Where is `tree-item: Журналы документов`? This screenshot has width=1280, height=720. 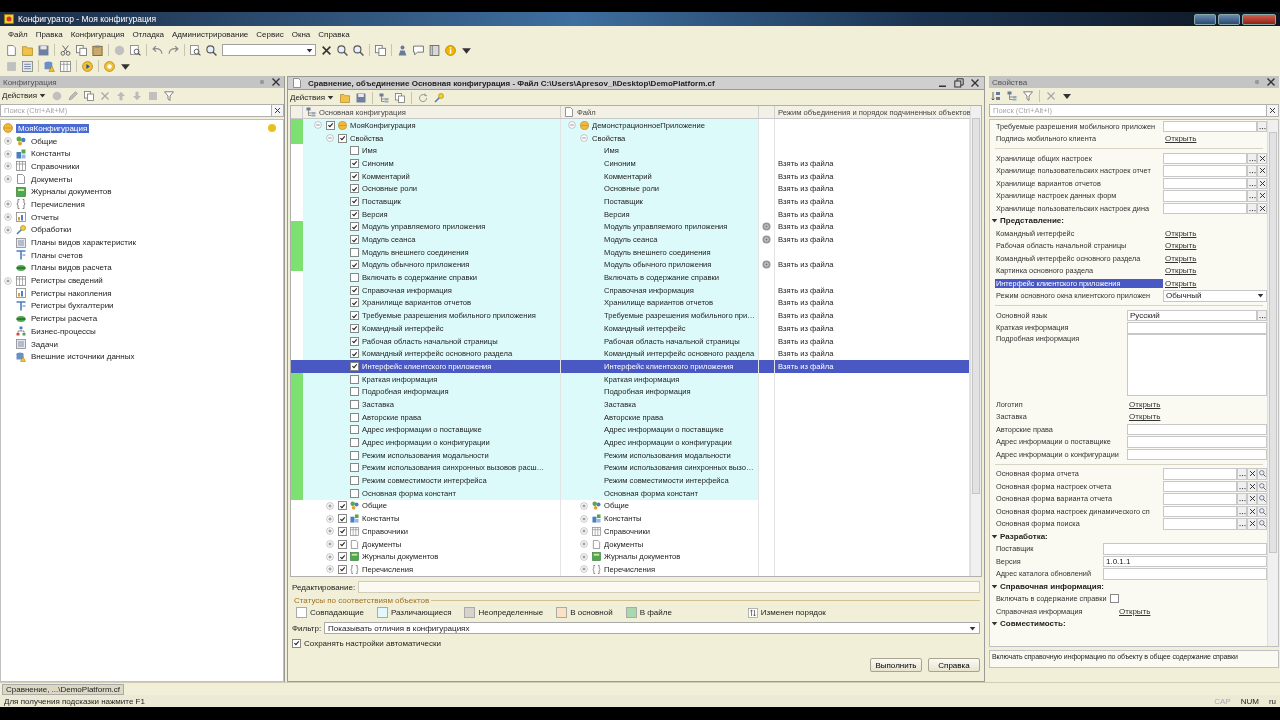
tree-item: Журналы документов is located at coordinates (71, 192).